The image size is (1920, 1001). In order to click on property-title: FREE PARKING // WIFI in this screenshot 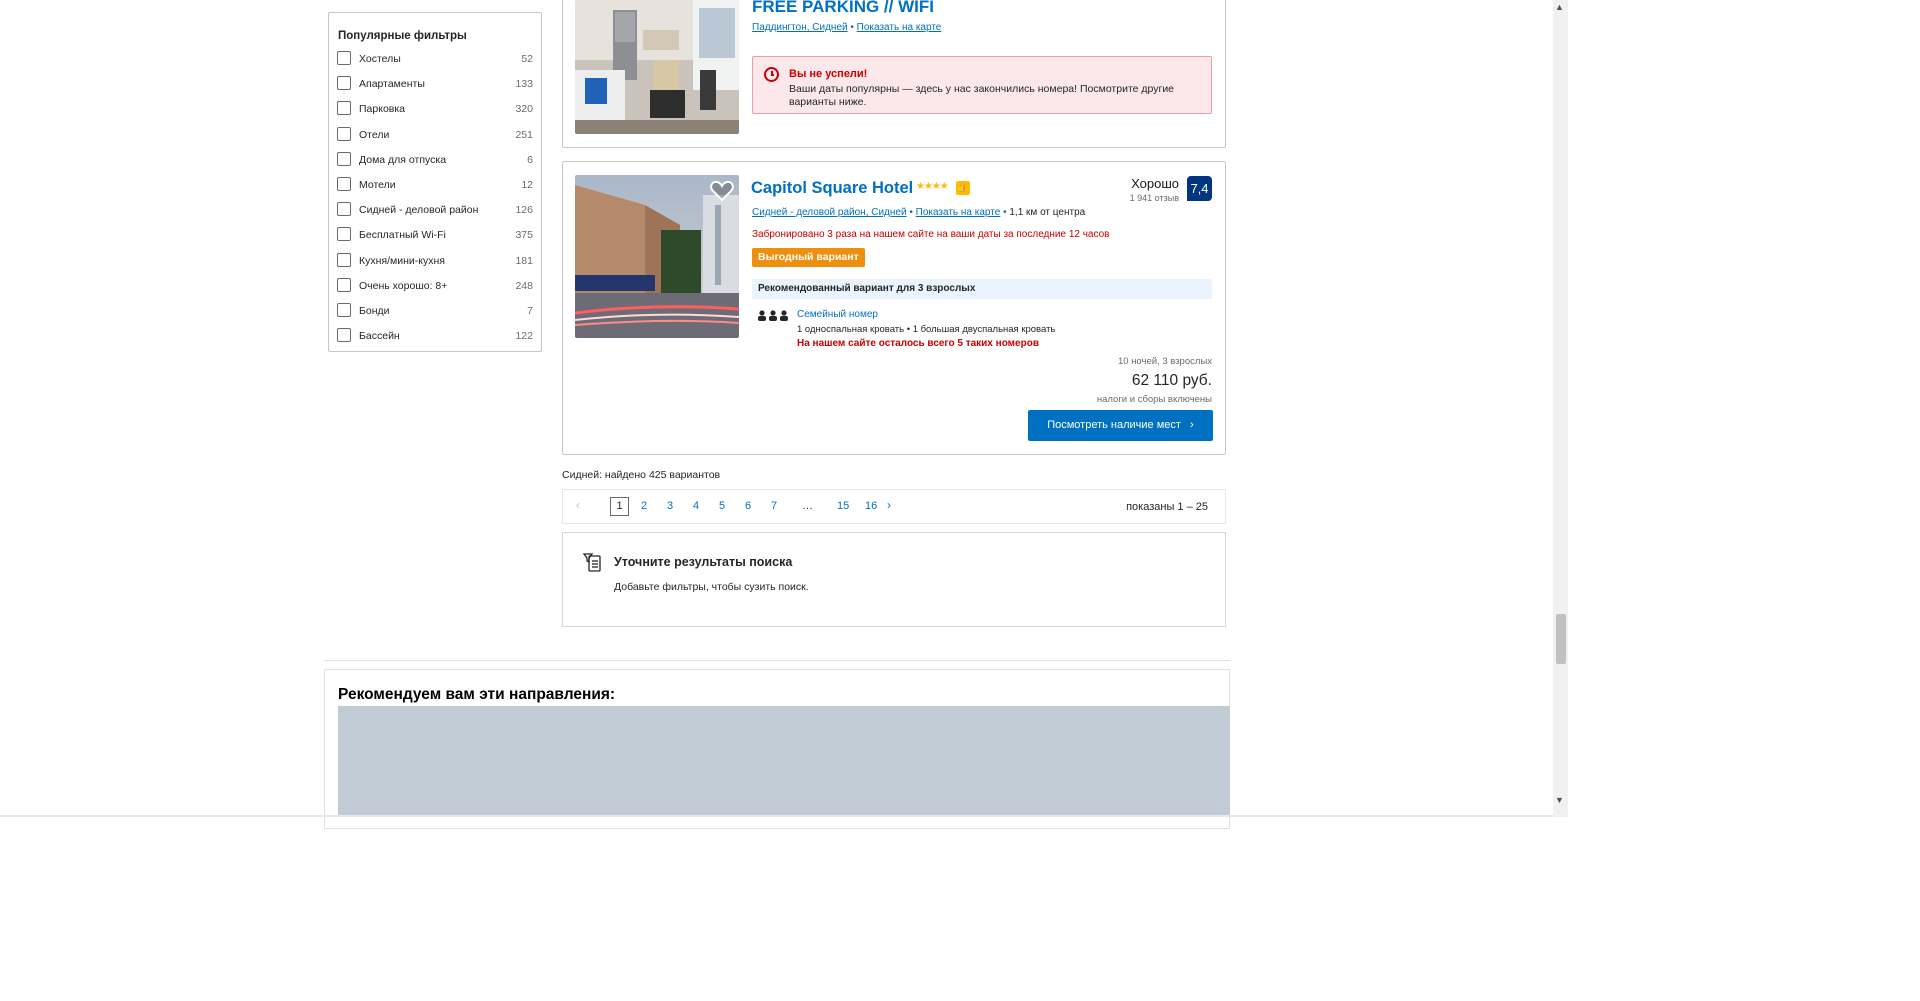, I will do `click(843, 8)`.